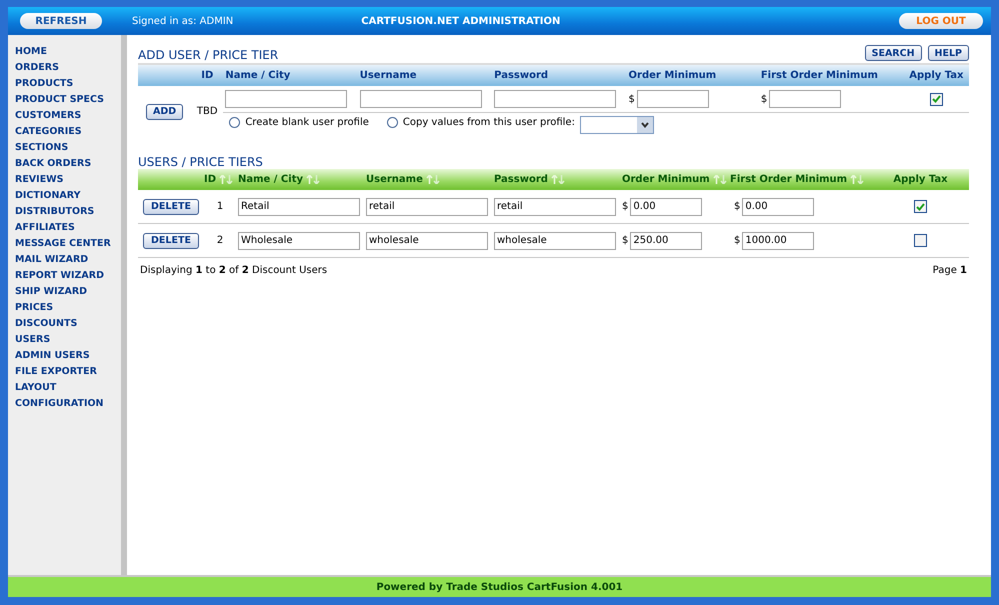 Image resolution: width=999 pixels, height=605 pixels. Describe the element at coordinates (555, 99) in the screenshot. I see `password-field` at that location.